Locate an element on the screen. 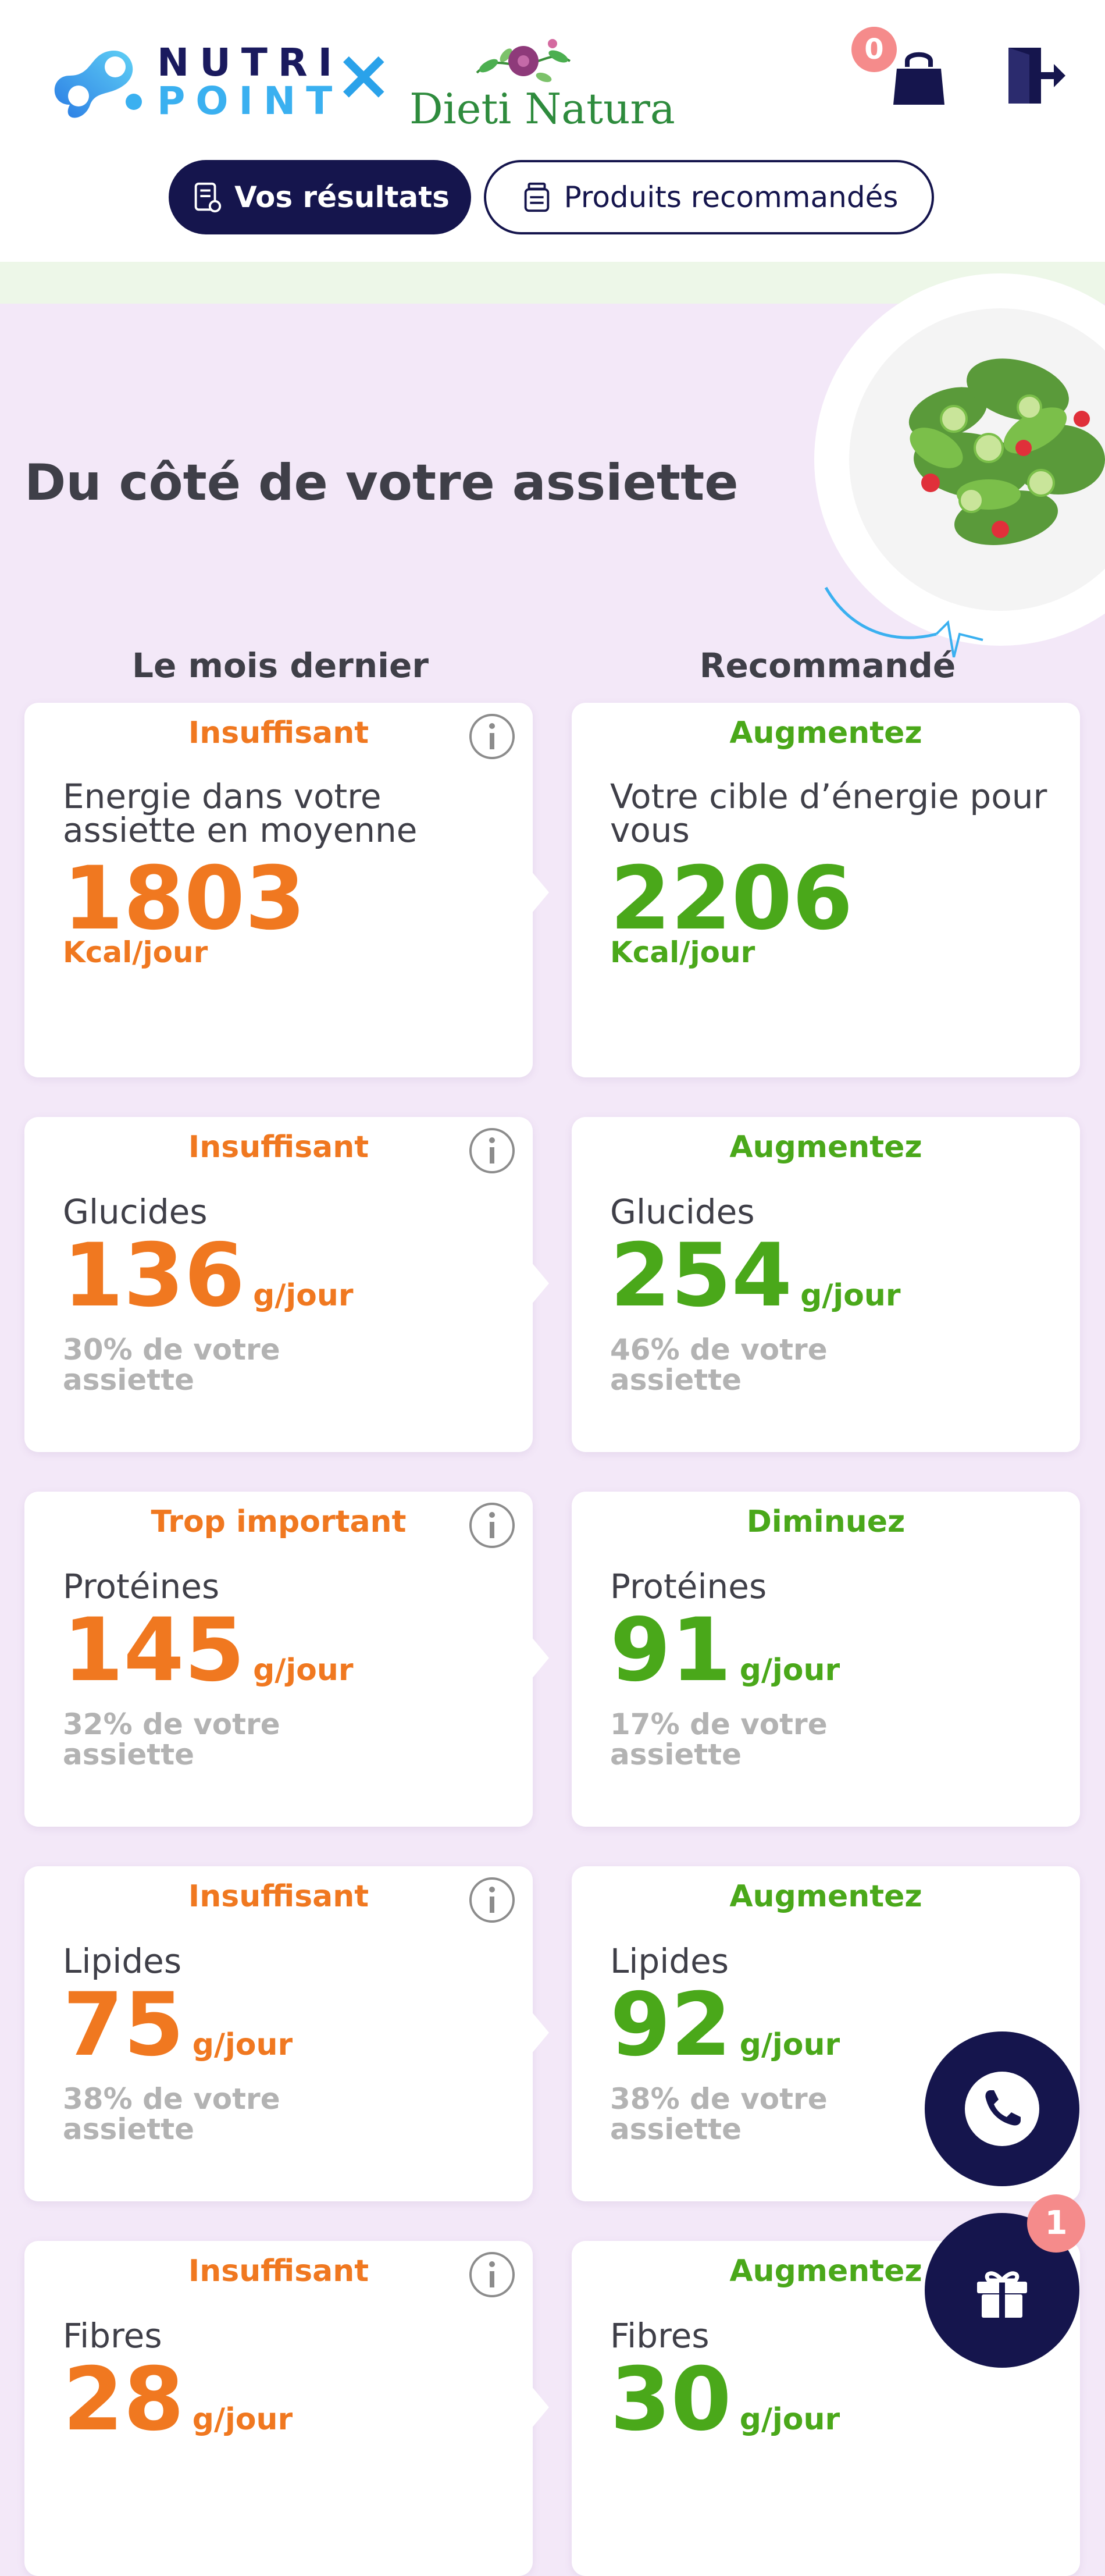 The width and height of the screenshot is (1105, 2576). card-value: 254 g/jour is located at coordinates (755, 1276).